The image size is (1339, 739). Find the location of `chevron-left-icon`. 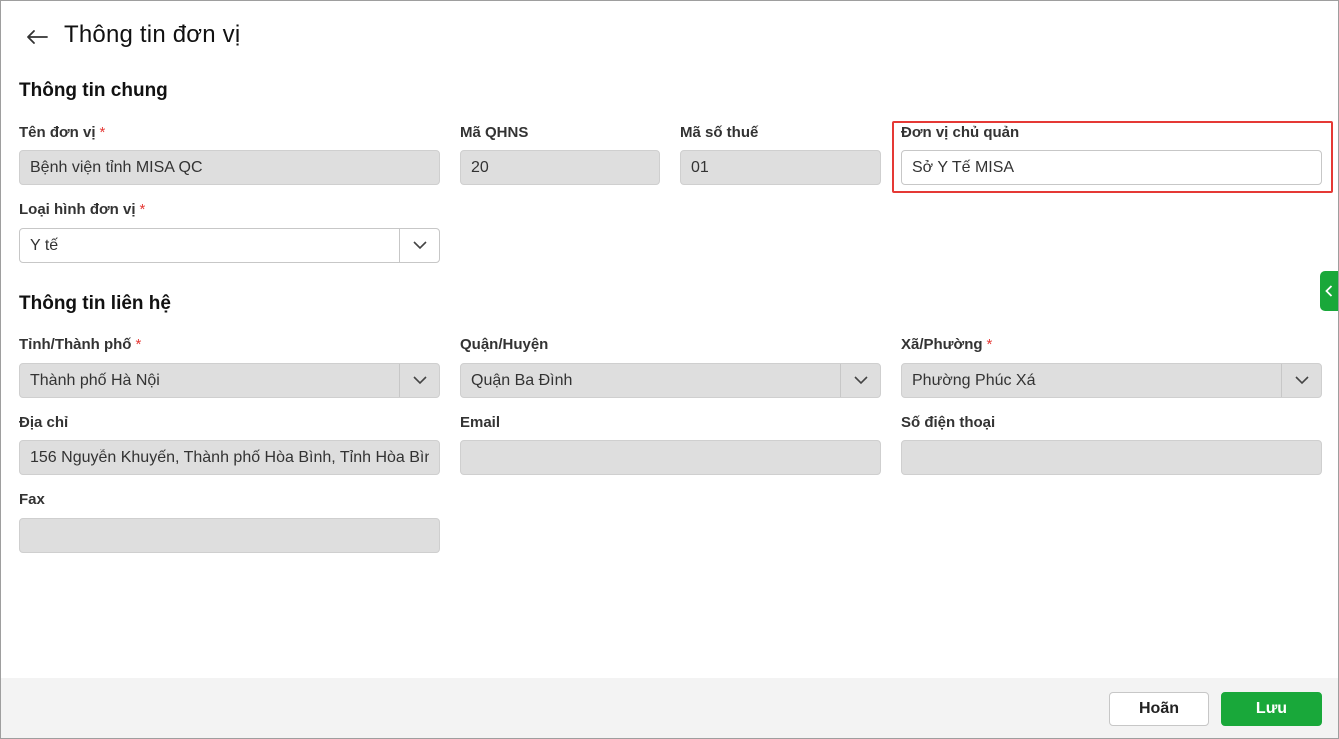

chevron-left-icon is located at coordinates (1329, 291).